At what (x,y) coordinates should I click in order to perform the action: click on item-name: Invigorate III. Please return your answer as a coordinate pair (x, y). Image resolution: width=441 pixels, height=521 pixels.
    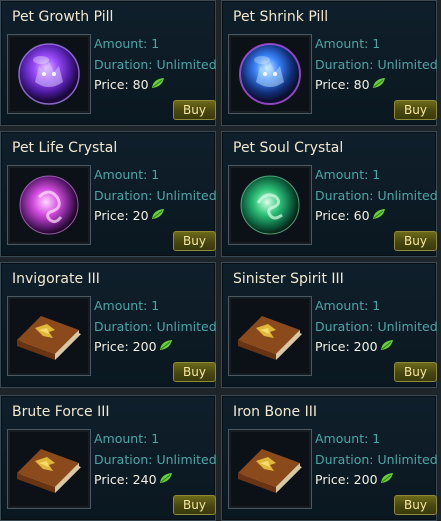
    Looking at the image, I should click on (56, 279).